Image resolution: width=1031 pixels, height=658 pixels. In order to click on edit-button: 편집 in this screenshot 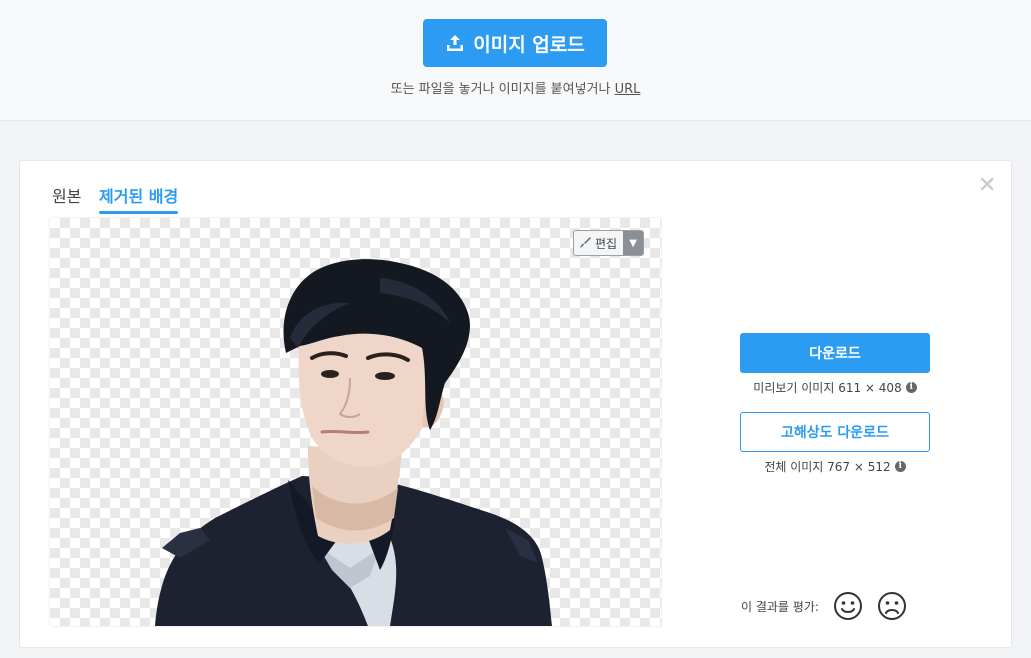, I will do `click(598, 243)`.